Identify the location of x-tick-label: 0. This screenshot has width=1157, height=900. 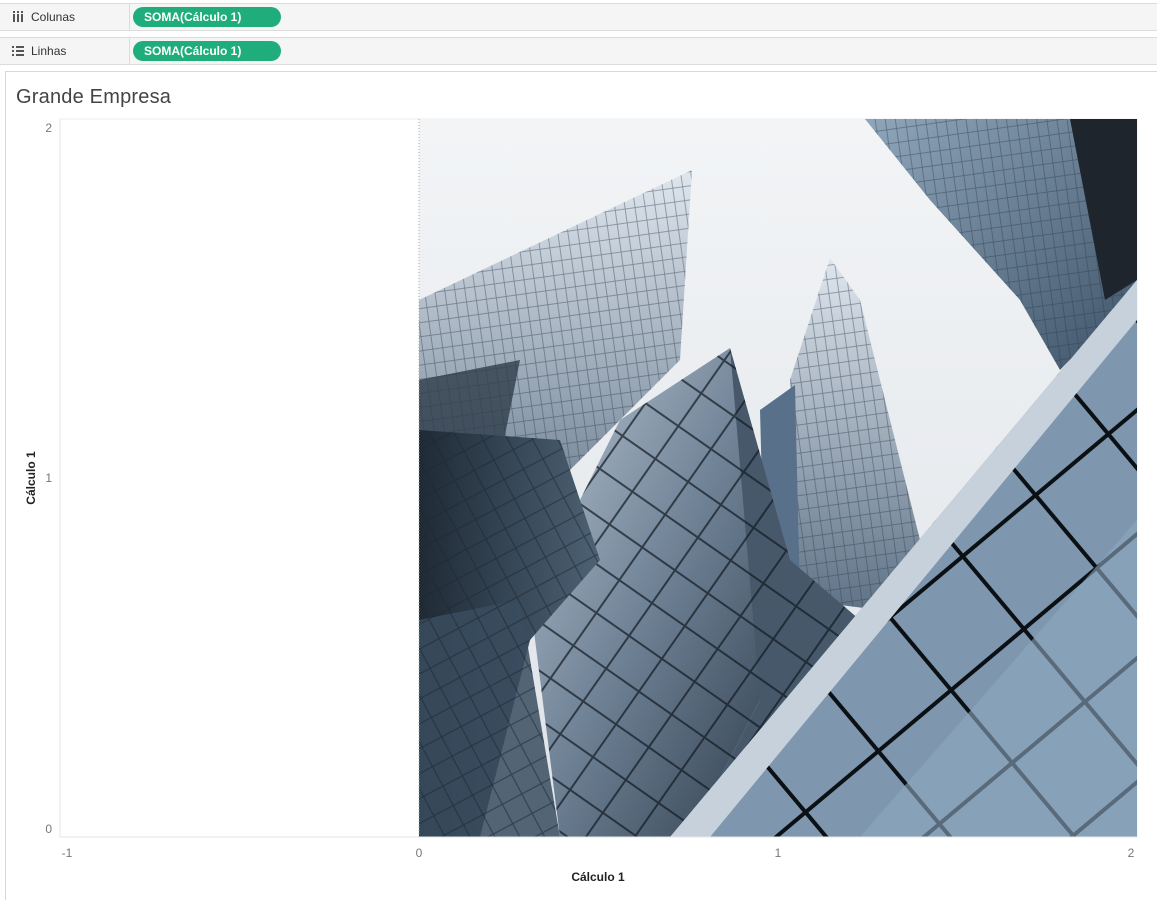
(419, 853).